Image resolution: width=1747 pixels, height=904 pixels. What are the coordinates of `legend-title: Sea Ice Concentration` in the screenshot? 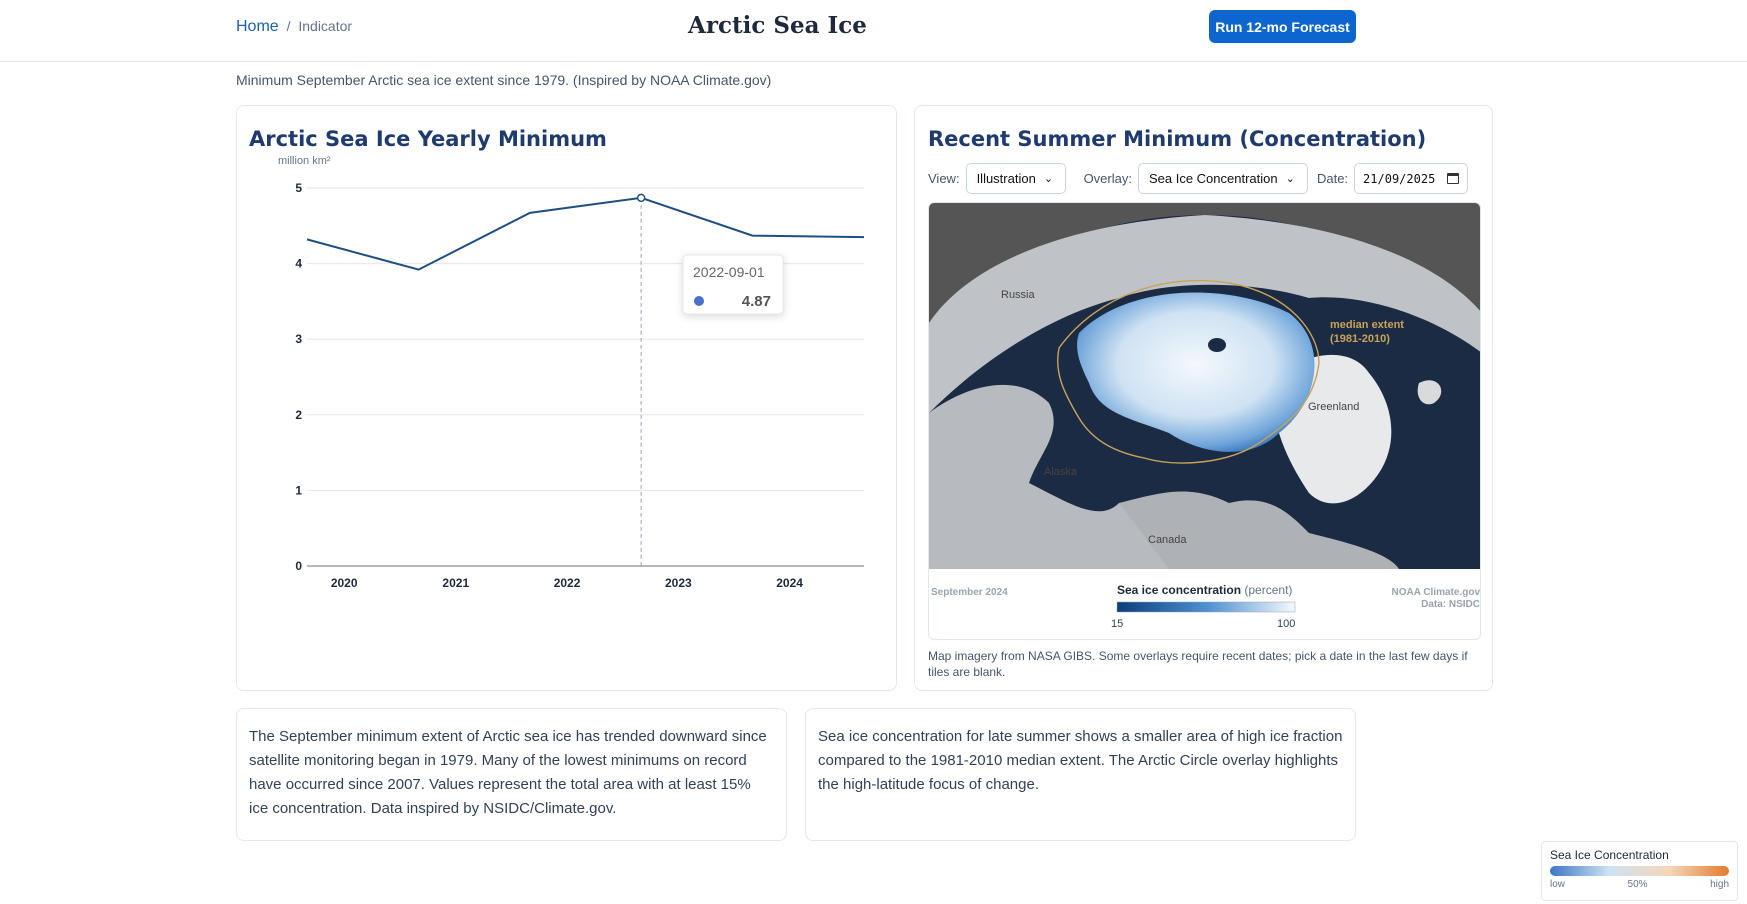 It's located at (1609, 855).